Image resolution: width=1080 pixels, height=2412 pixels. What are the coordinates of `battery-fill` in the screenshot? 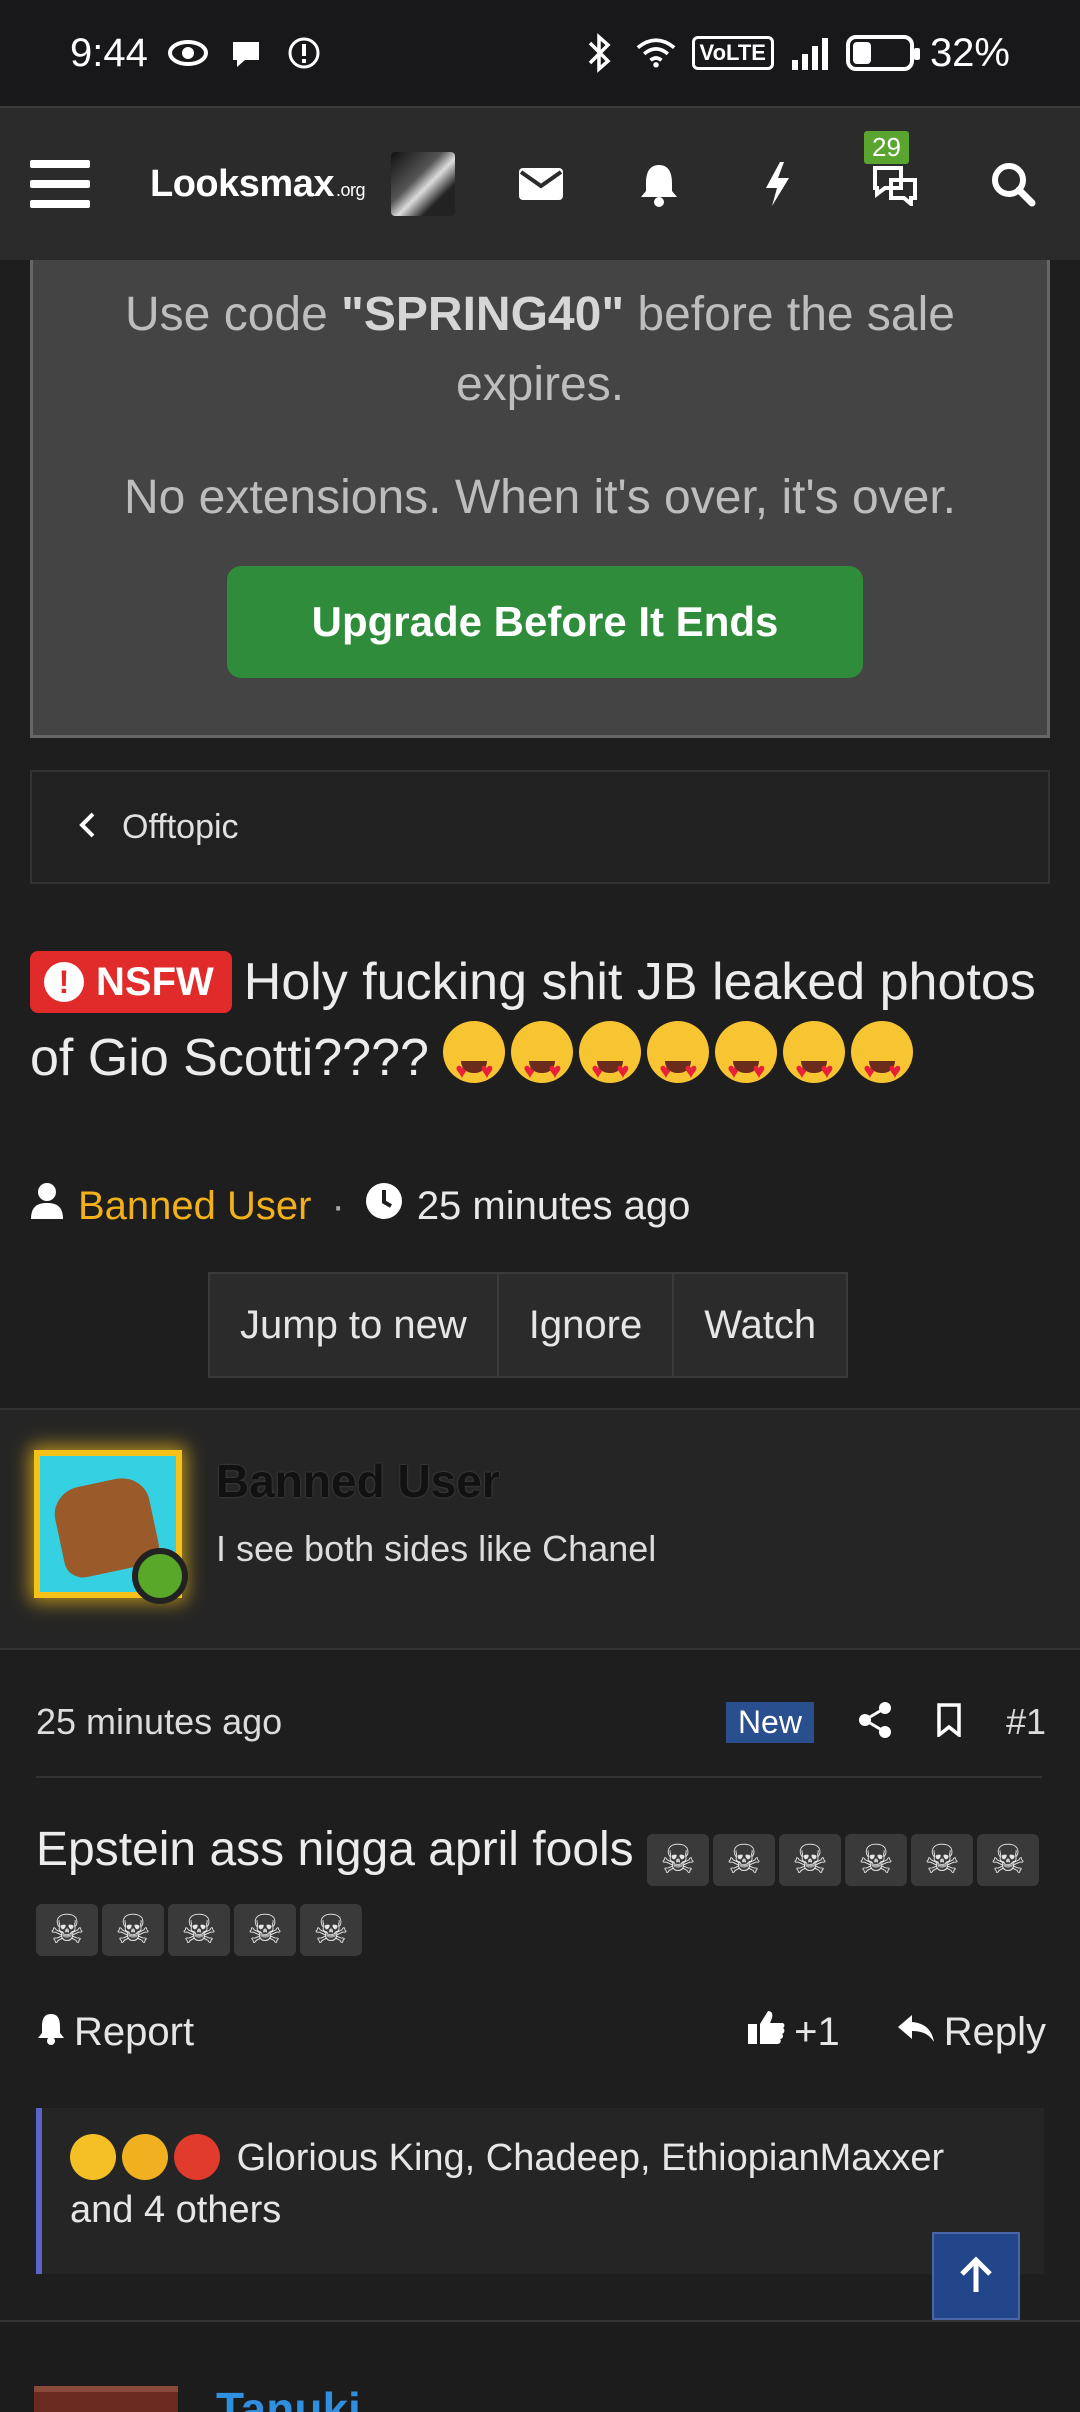 It's located at (861, 53).